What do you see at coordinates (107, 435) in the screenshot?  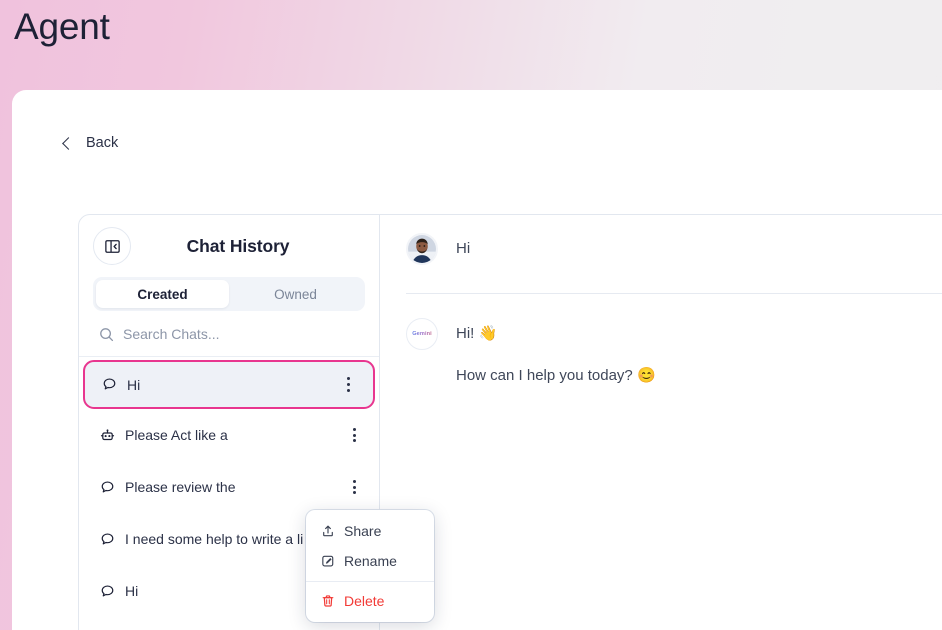 I see `robot-icon` at bounding box center [107, 435].